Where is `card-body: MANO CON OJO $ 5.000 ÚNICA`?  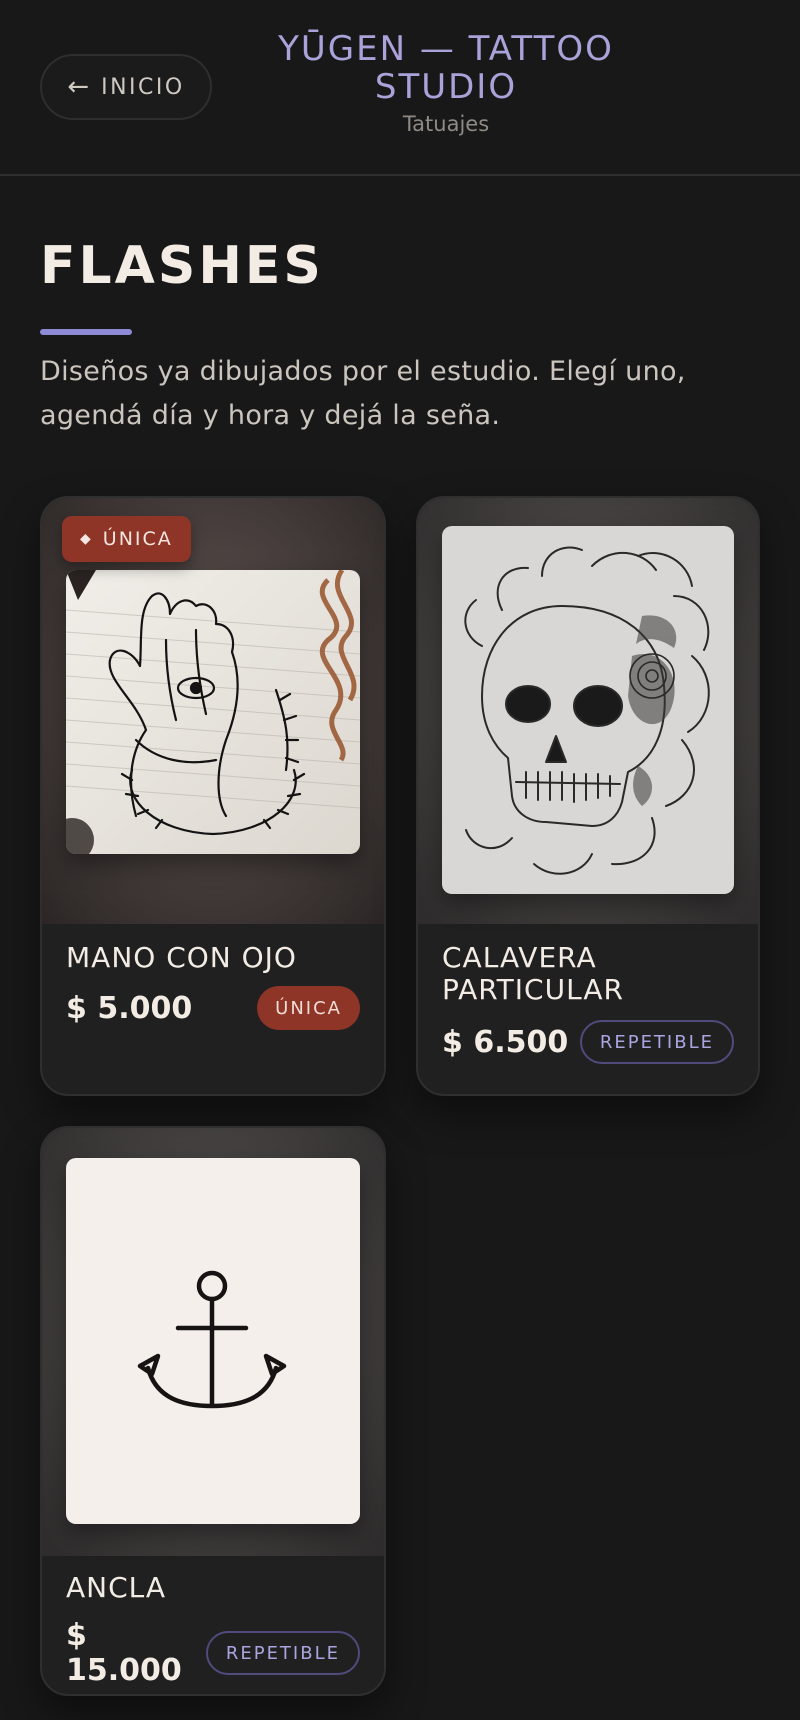
card-body: MANO CON OJO $ 5.000 ÚNICA is located at coordinates (213, 986).